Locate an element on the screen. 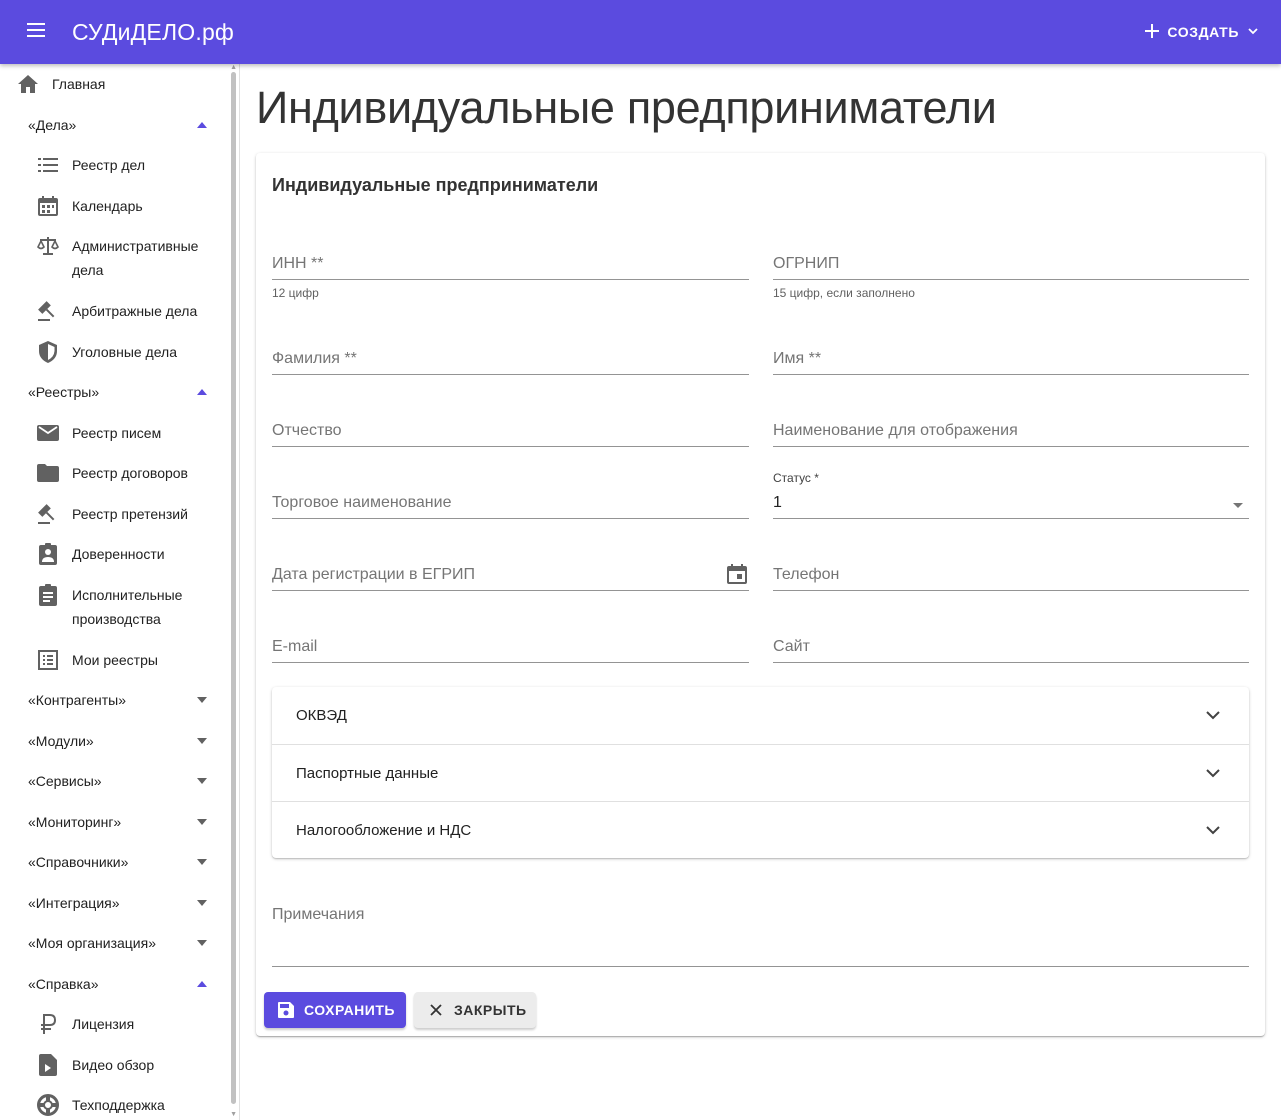 This screenshot has width=1281, height=1120. sidebar-item-label-line2: дела is located at coordinates (88, 270).